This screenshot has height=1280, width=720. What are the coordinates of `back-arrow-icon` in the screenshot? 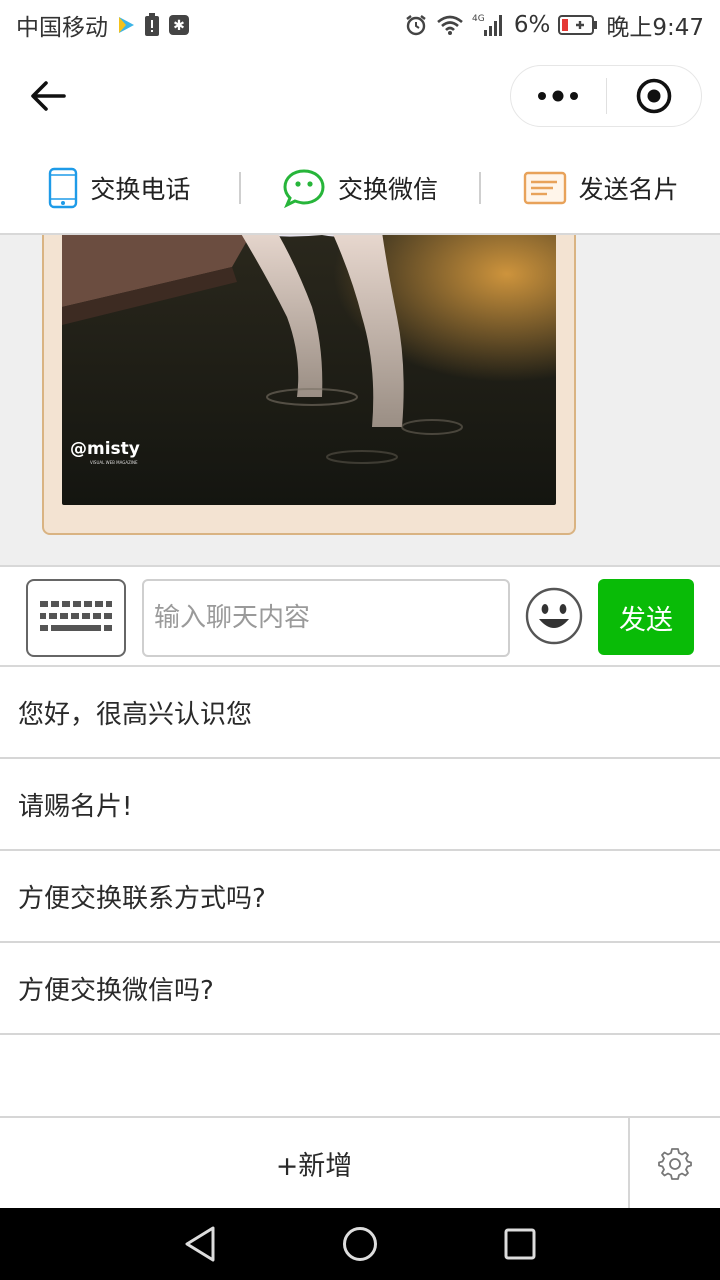 It's located at (48, 96).